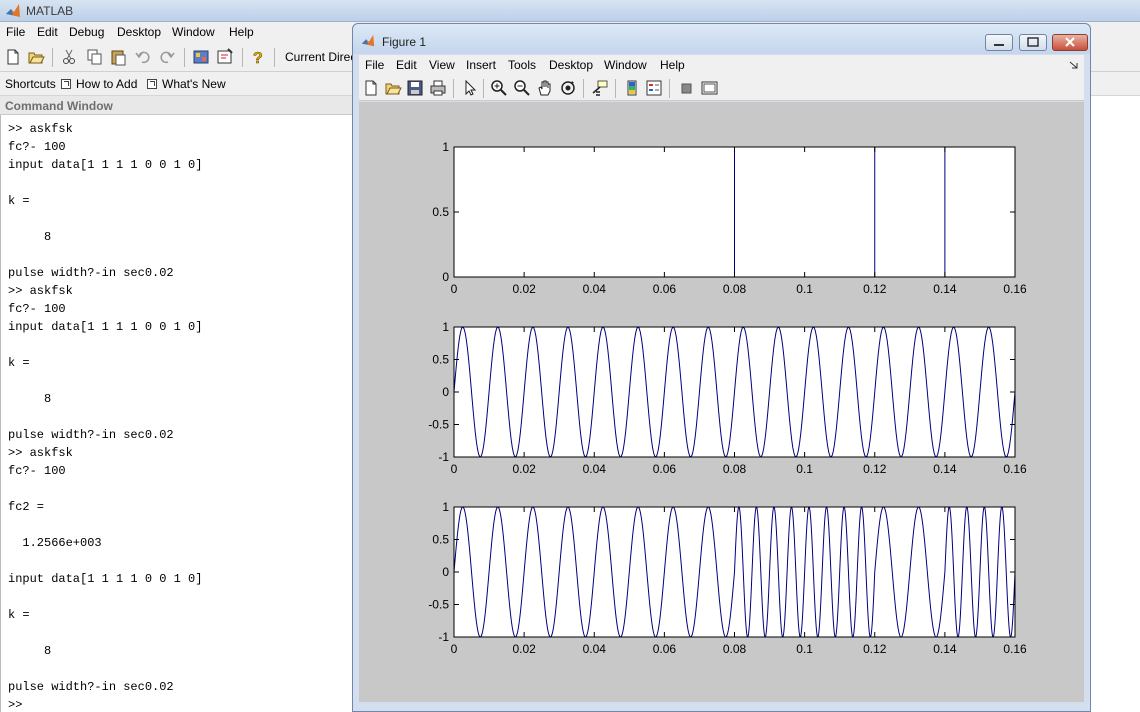 The width and height of the screenshot is (1140, 712). What do you see at coordinates (371, 88) in the screenshot?
I see `new-figure-icon` at bounding box center [371, 88].